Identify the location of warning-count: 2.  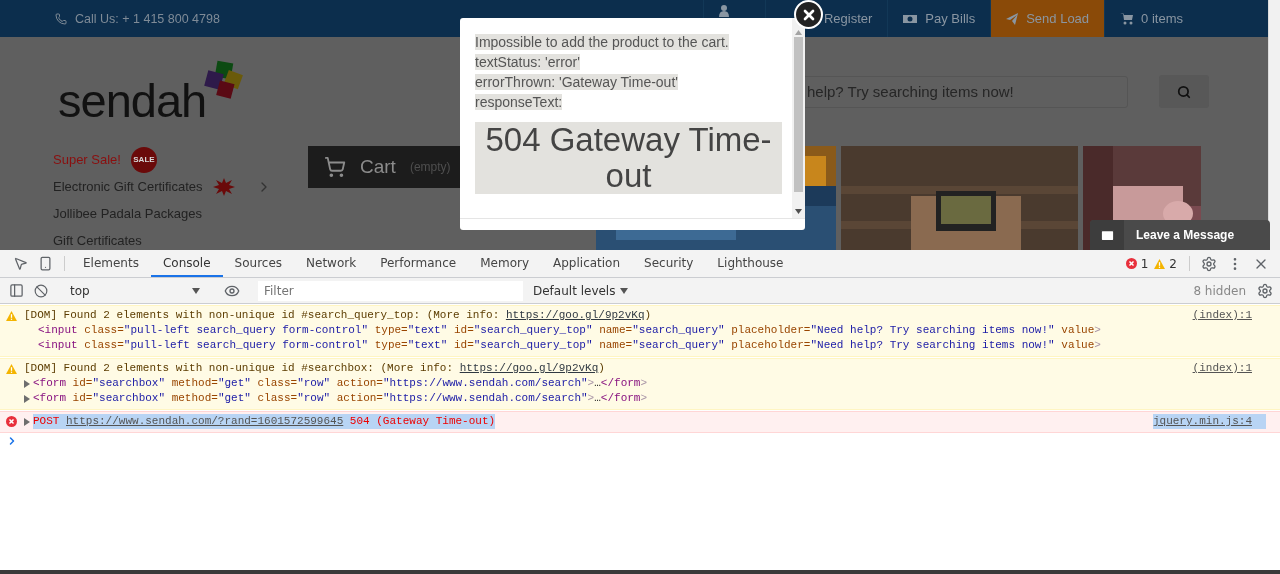
(1165, 263).